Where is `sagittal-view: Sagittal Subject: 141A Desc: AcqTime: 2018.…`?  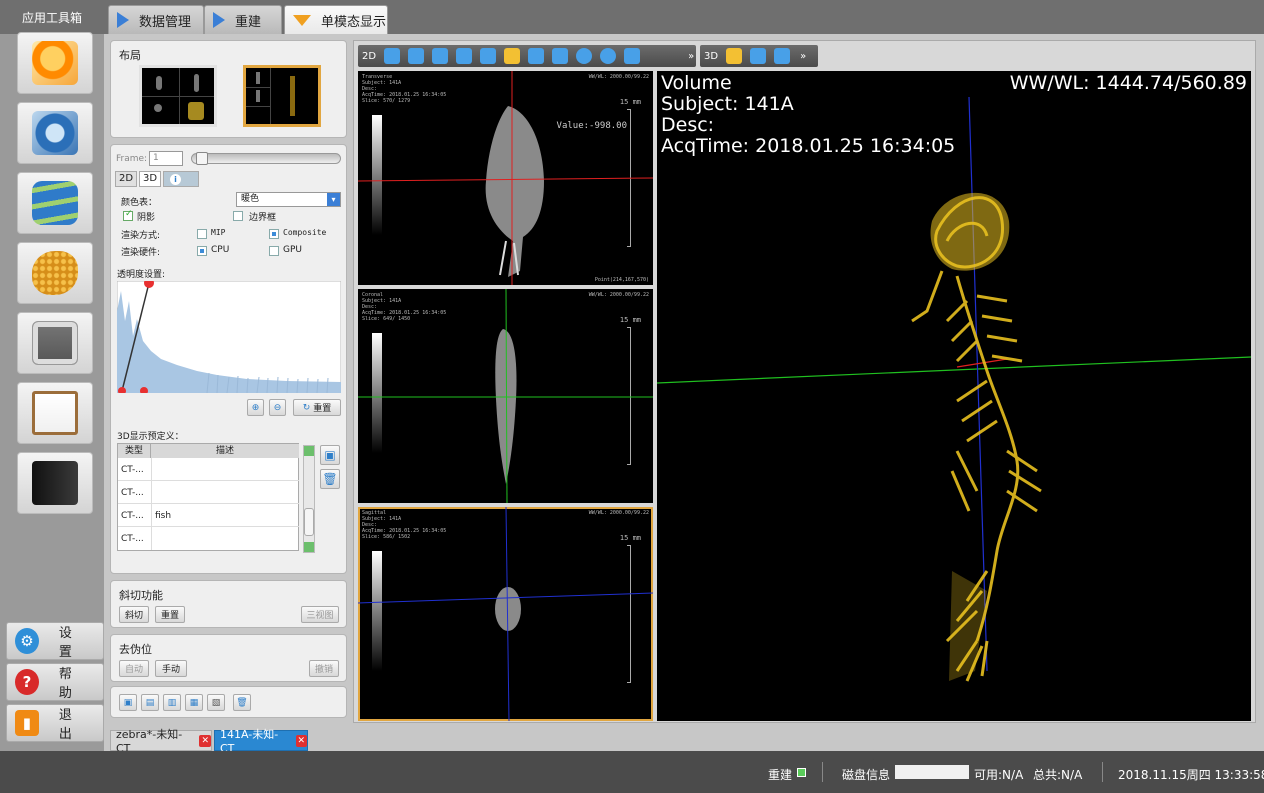
sagittal-view: Sagittal Subject: 141A Desc: AcqTime: 2018.… is located at coordinates (505, 614).